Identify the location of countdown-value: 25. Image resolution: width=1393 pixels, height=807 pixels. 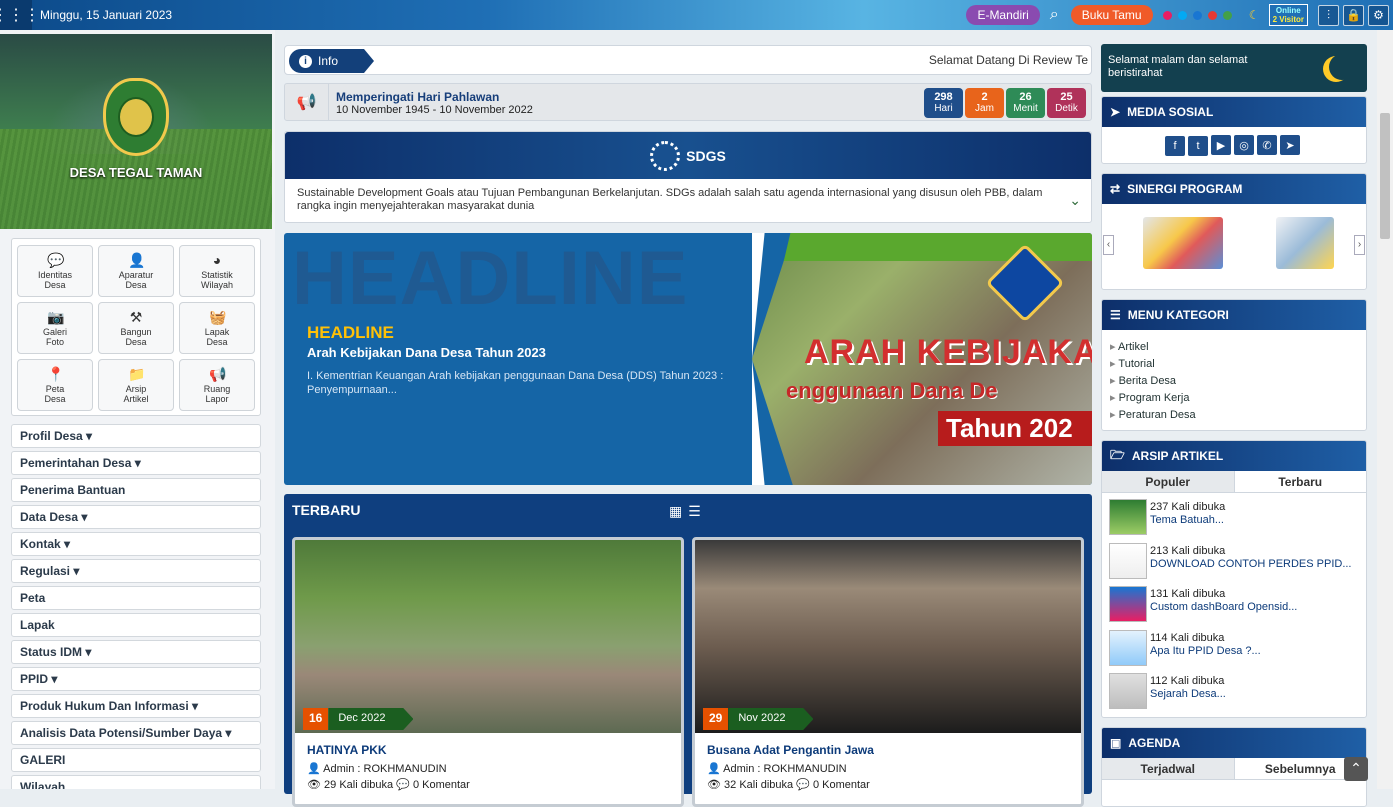
(1066, 97).